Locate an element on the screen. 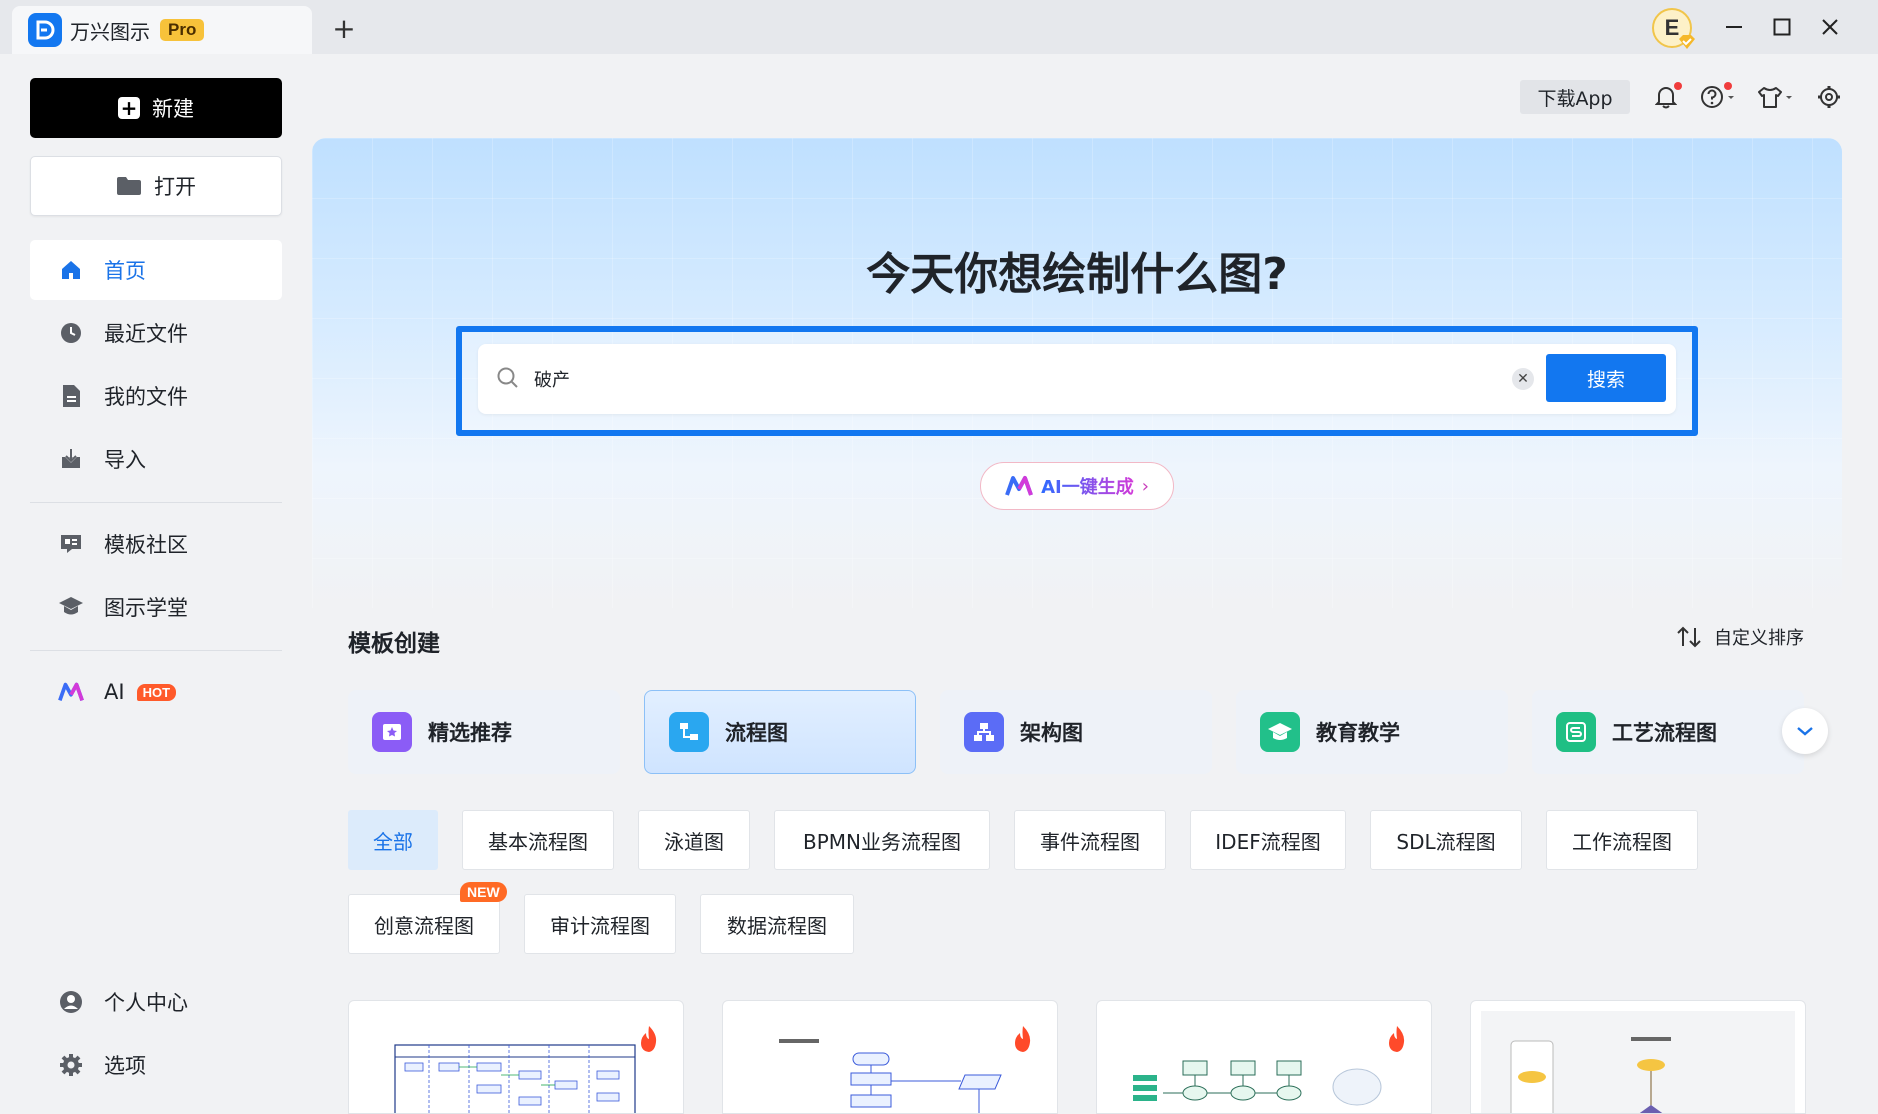 The width and height of the screenshot is (1878, 1114). hero-title: 今天你想绘制什么图? is located at coordinates (1077, 274).